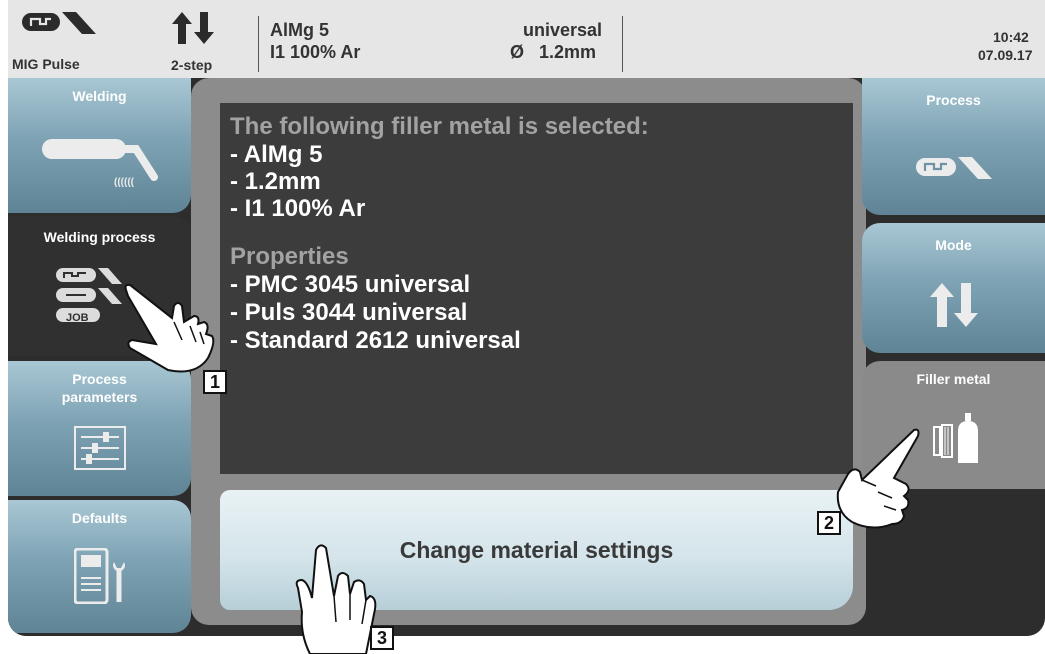  I want to click on menu-welding-button: Welding ((((((, so click(99, 145).